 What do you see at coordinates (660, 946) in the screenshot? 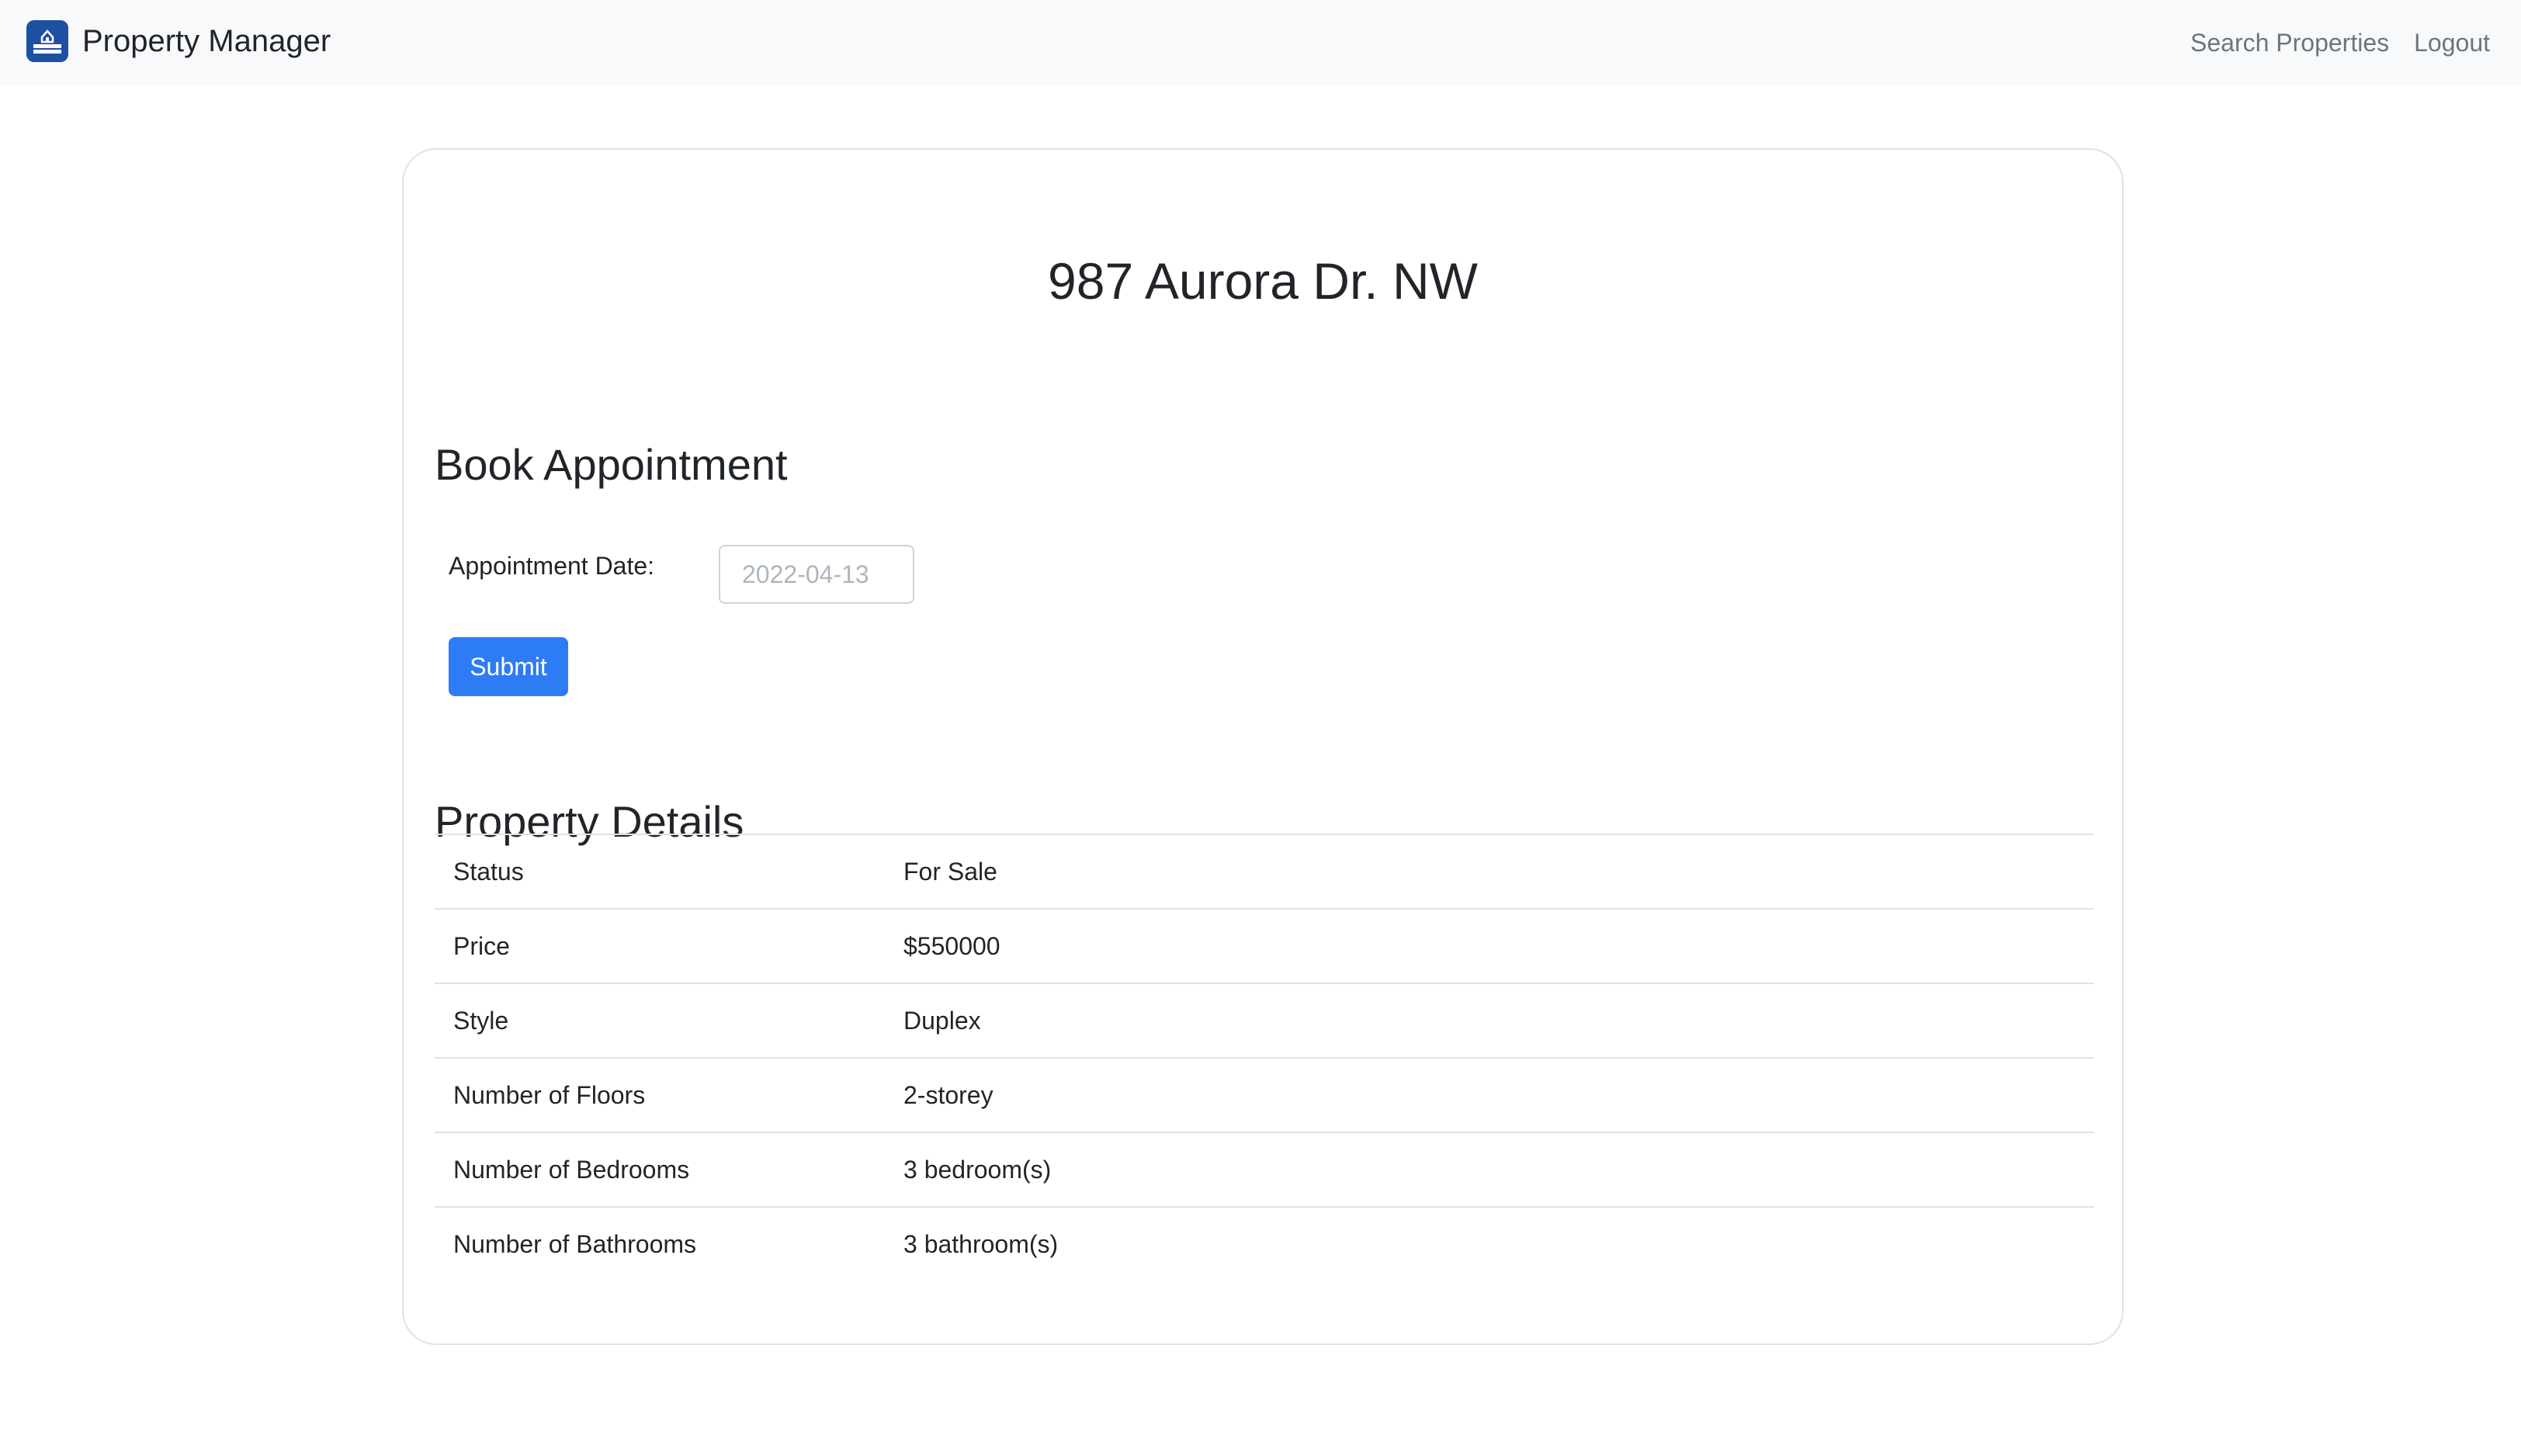
I see `row-key: Price` at bounding box center [660, 946].